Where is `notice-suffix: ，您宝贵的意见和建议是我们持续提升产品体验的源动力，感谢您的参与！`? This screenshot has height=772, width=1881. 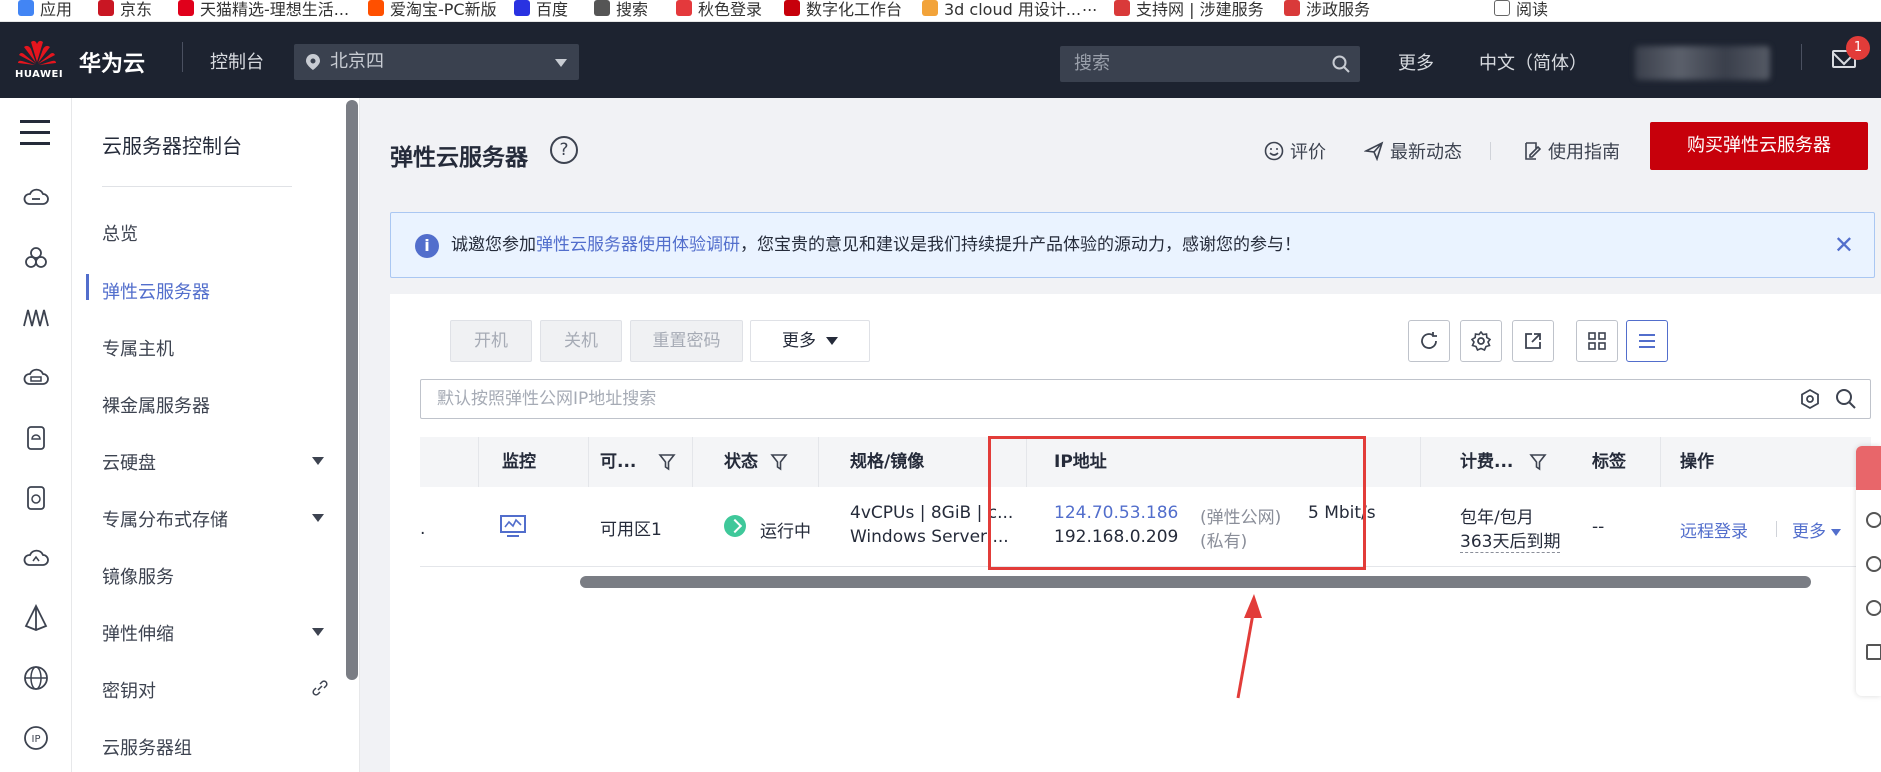 notice-suffix: ，您宝贵的意见和建议是我们持续提升产品体验的源动力，感谢您的参与！ is located at coordinates (1020, 245).